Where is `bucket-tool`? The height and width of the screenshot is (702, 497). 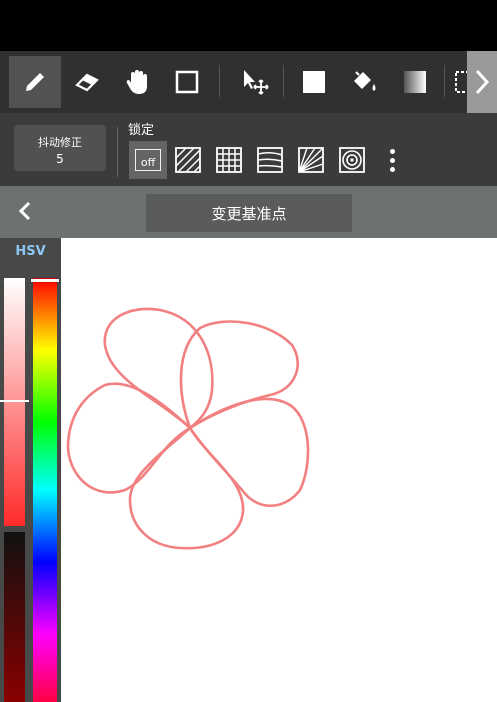 bucket-tool is located at coordinates (364, 82).